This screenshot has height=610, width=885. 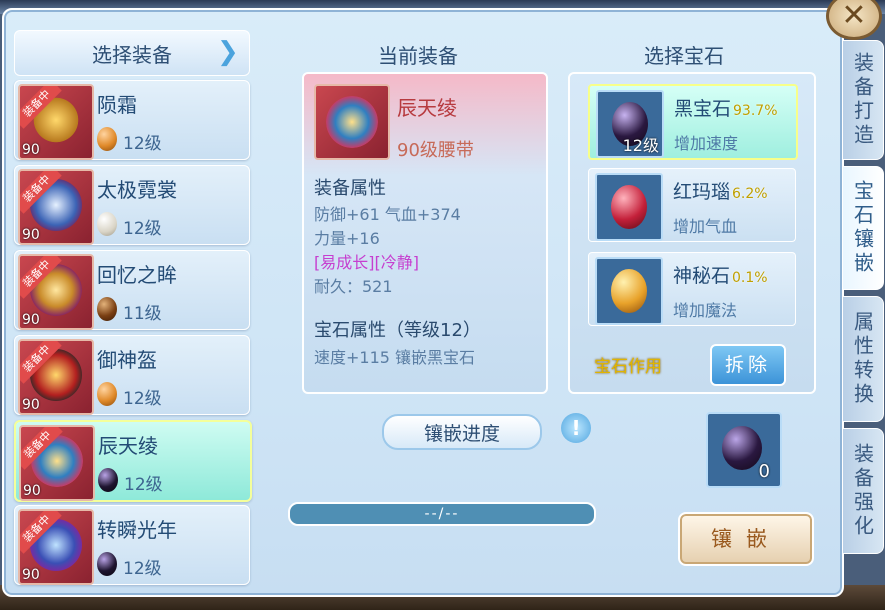 I want to click on select-gem-title: 选择宝石, so click(x=684, y=56).